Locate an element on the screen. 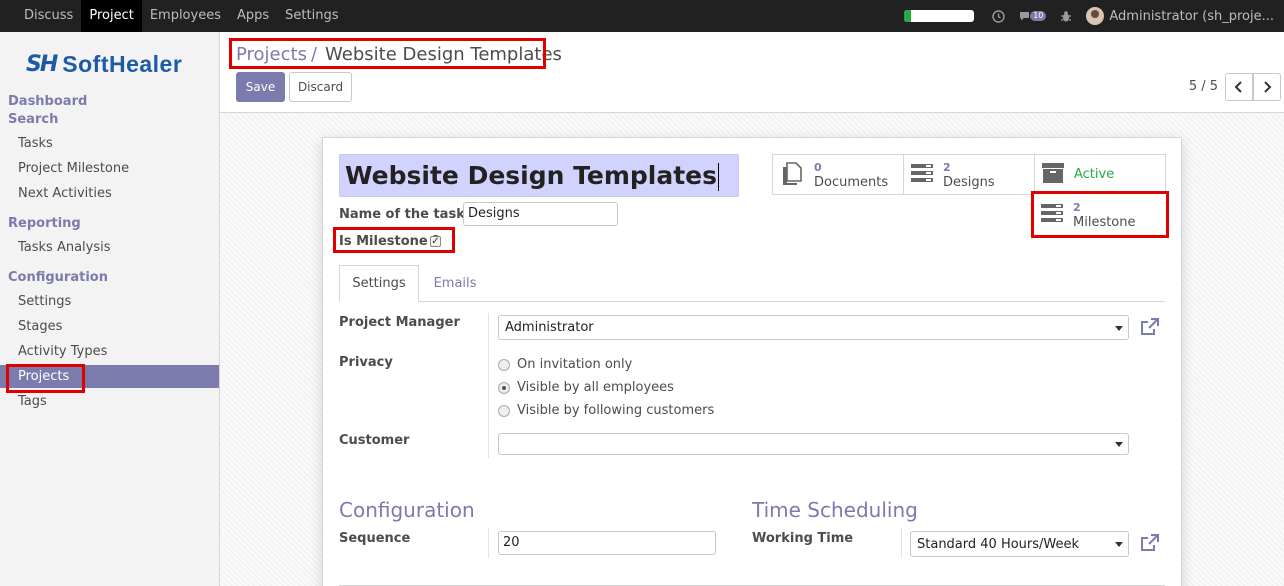 This screenshot has width=1284, height=586. tasks-name-label: Name of the tasks : is located at coordinates (411, 214).